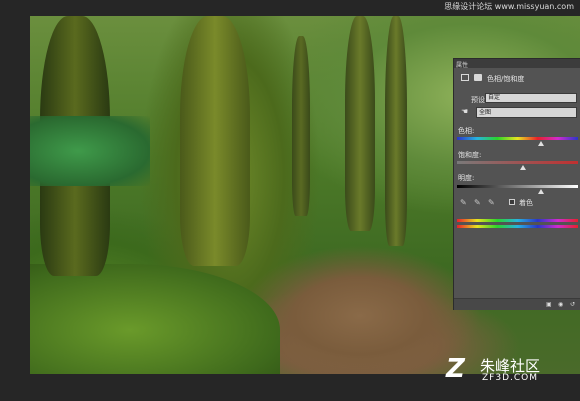 This screenshot has width=580, height=401. What do you see at coordinates (526, 203) in the screenshot?
I see `colorize-label: 着色` at bounding box center [526, 203].